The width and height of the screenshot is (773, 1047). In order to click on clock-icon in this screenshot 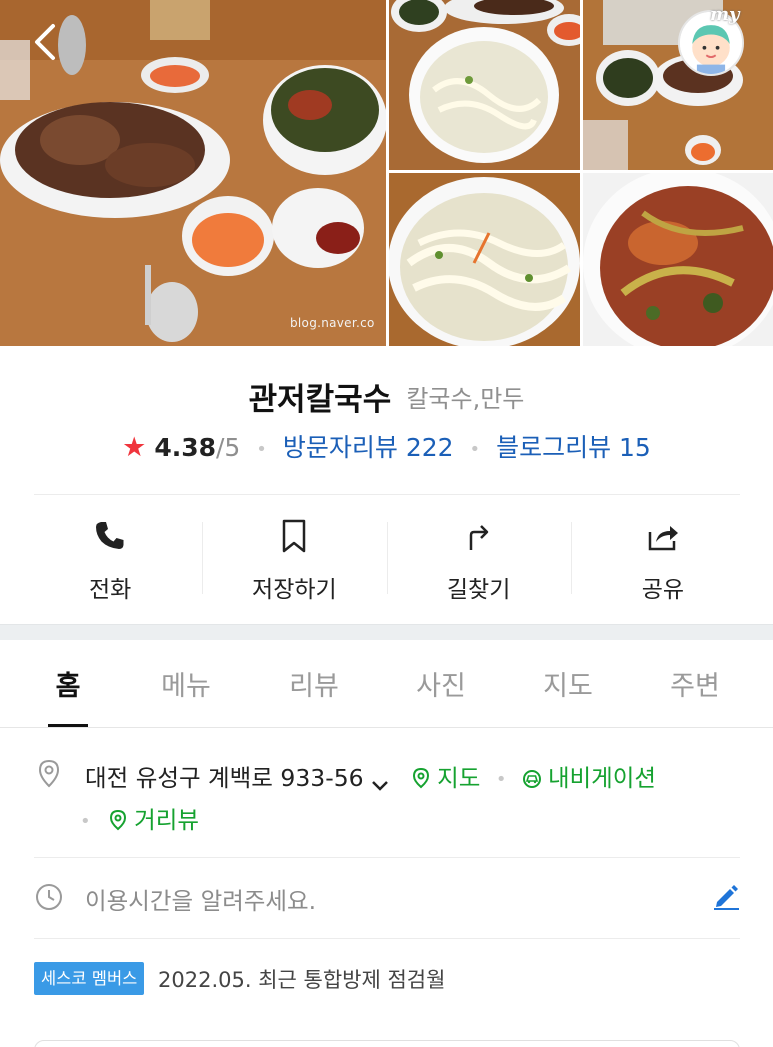, I will do `click(49, 897)`.